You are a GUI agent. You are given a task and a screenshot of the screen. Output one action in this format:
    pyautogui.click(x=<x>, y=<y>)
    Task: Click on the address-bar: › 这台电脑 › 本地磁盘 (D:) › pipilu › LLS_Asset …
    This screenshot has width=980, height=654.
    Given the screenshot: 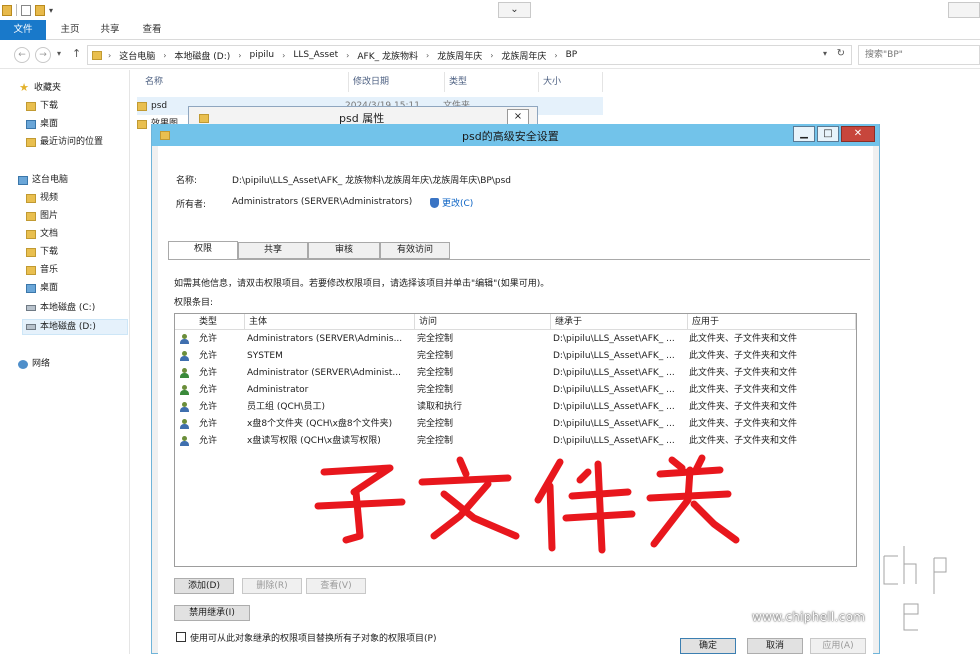 What is the action you would take?
    pyautogui.click(x=469, y=55)
    